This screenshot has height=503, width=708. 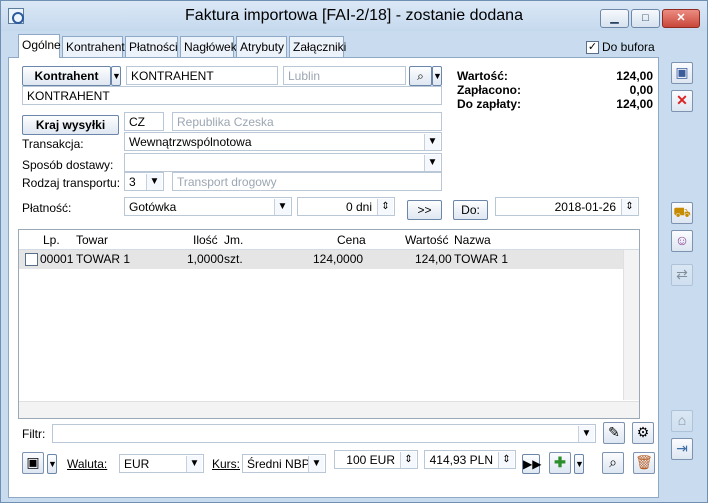 I want to click on search-icon: ⌕, so click(x=420, y=76).